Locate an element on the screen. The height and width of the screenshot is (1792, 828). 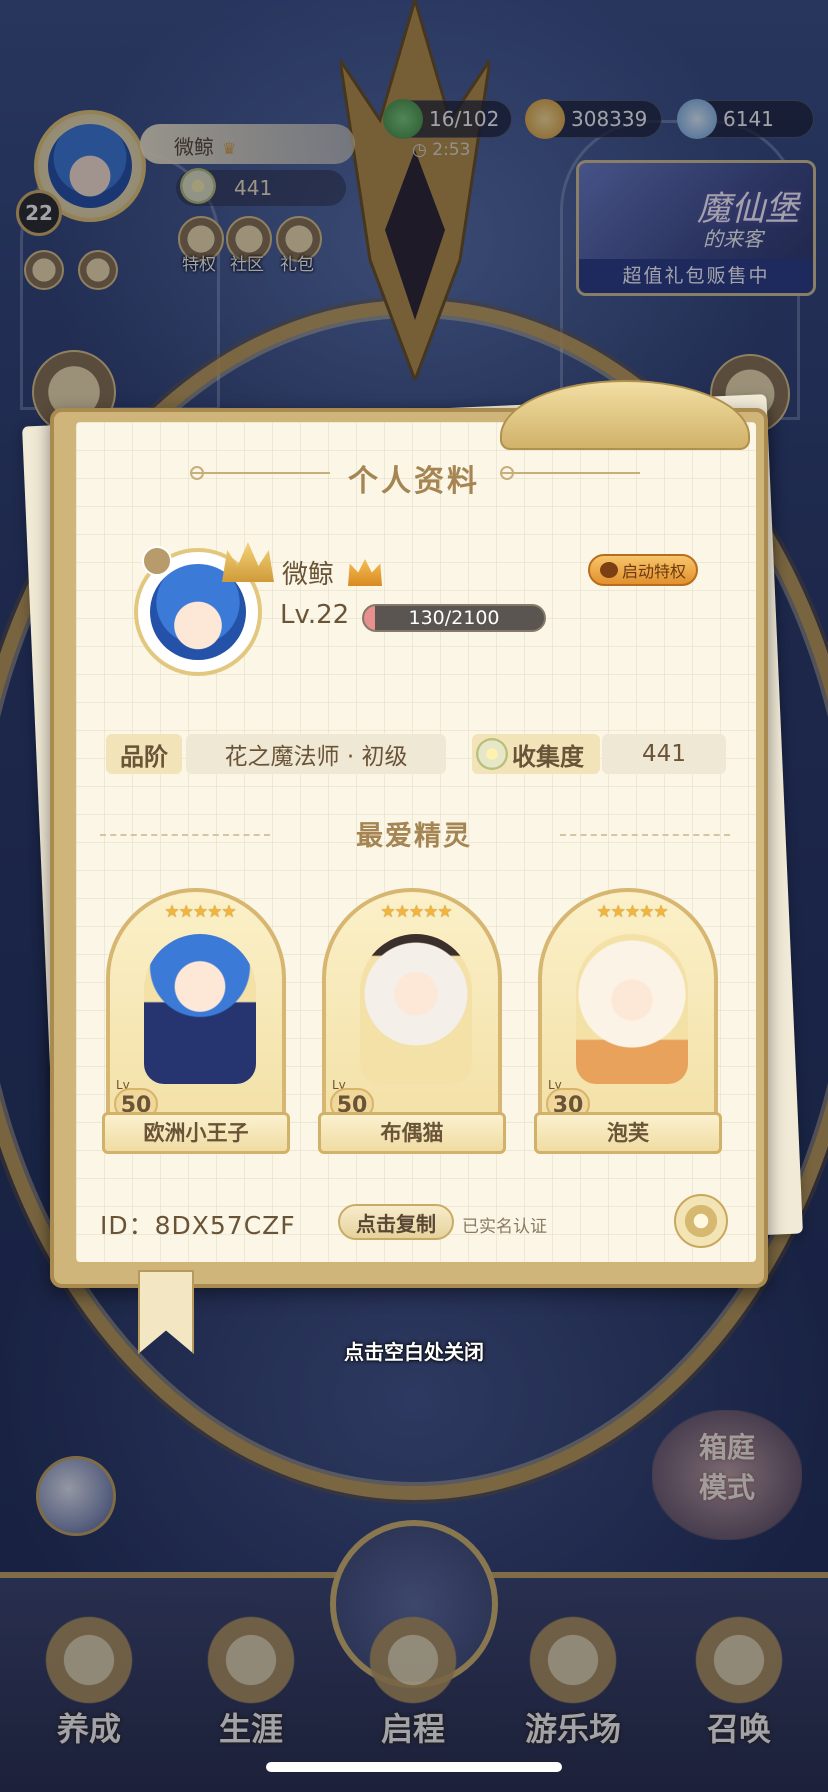
exp-fill is located at coordinates (370, 618).